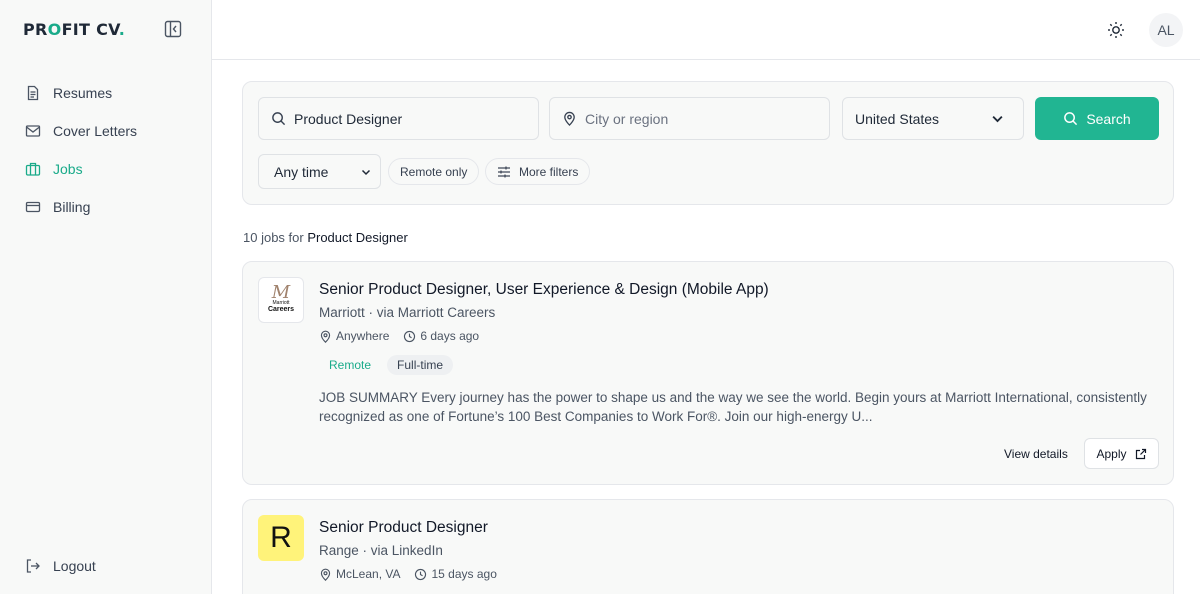 This screenshot has width=1200, height=594. I want to click on apply-button: Apply, so click(1121, 453).